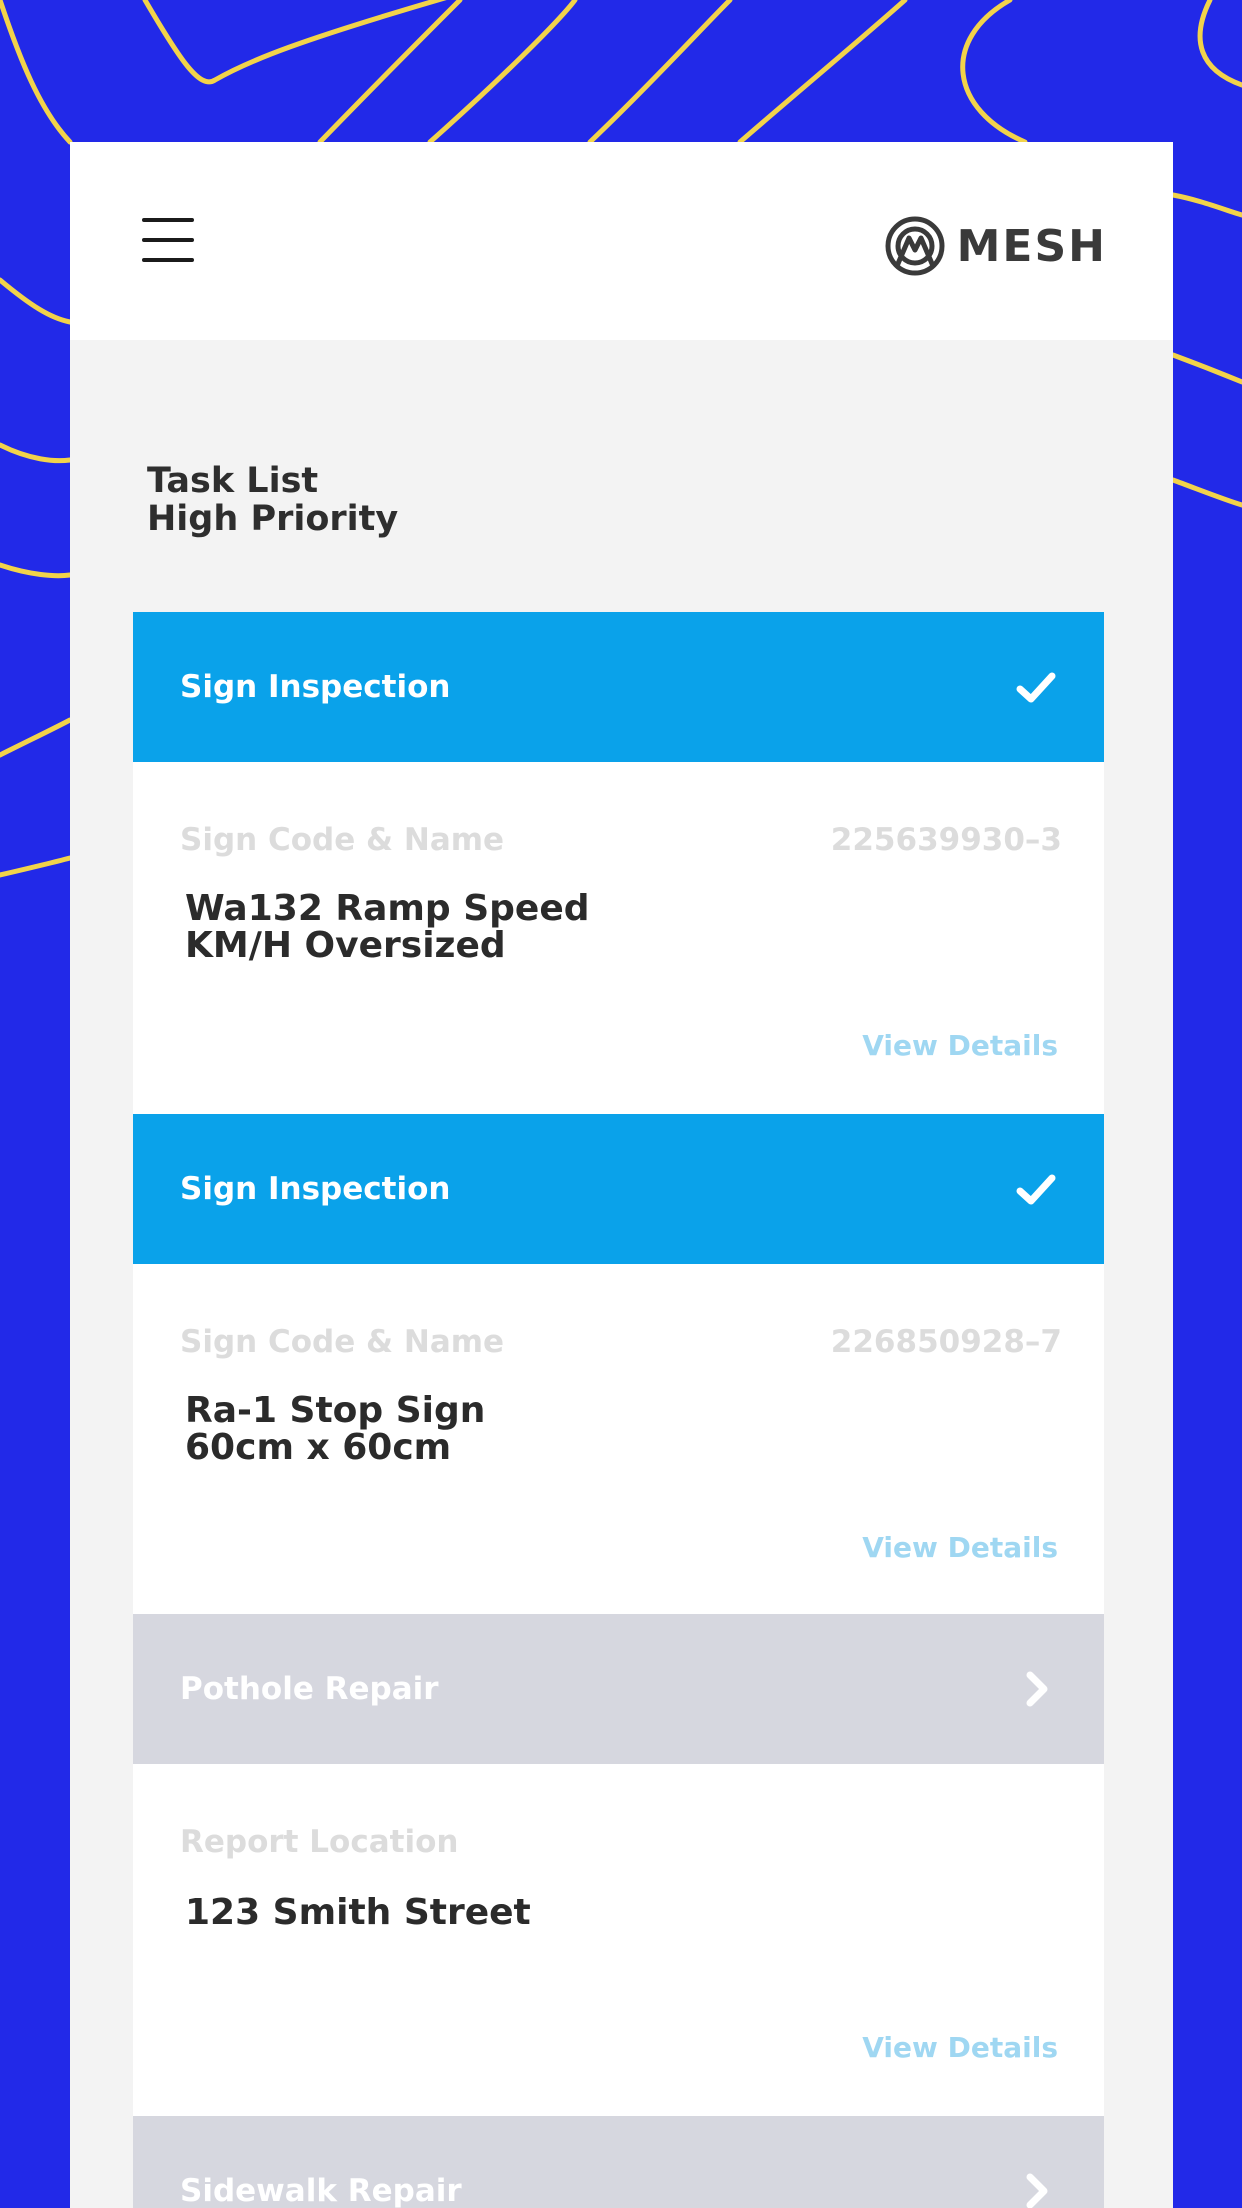  I want to click on hamburger-menu-icon, so click(168, 240).